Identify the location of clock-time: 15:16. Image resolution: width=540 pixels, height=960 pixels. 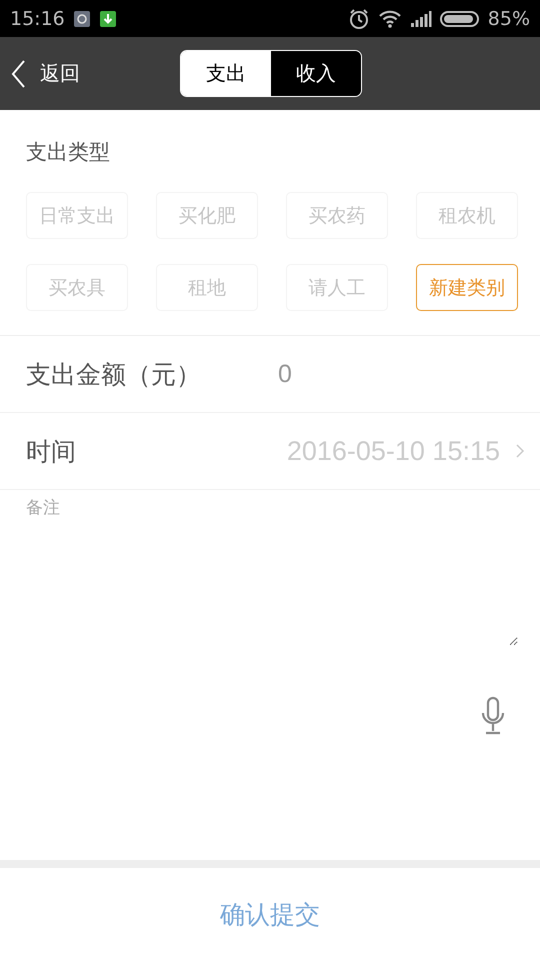
(37, 19).